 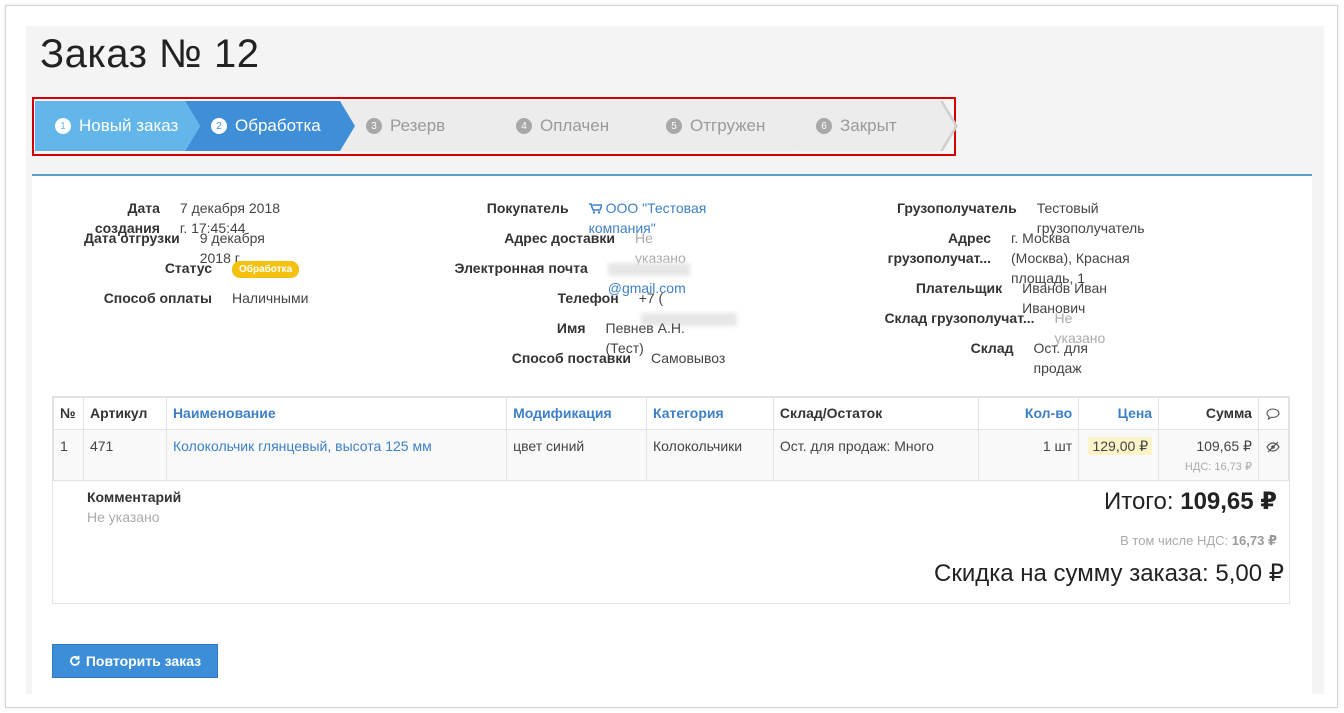 I want to click on vat-total-label: В том числе НДС:, so click(x=1174, y=540).